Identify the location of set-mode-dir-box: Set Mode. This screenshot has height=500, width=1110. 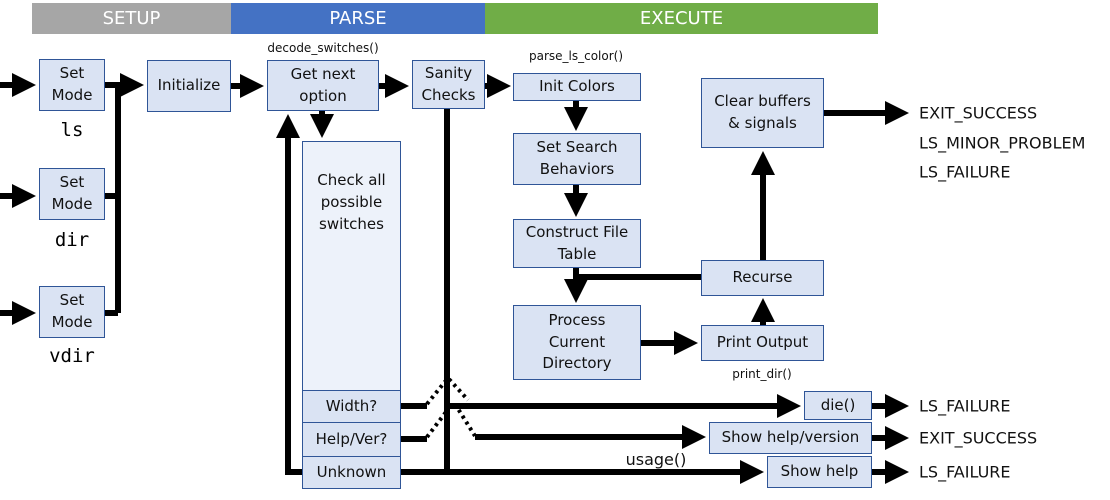
(72, 194).